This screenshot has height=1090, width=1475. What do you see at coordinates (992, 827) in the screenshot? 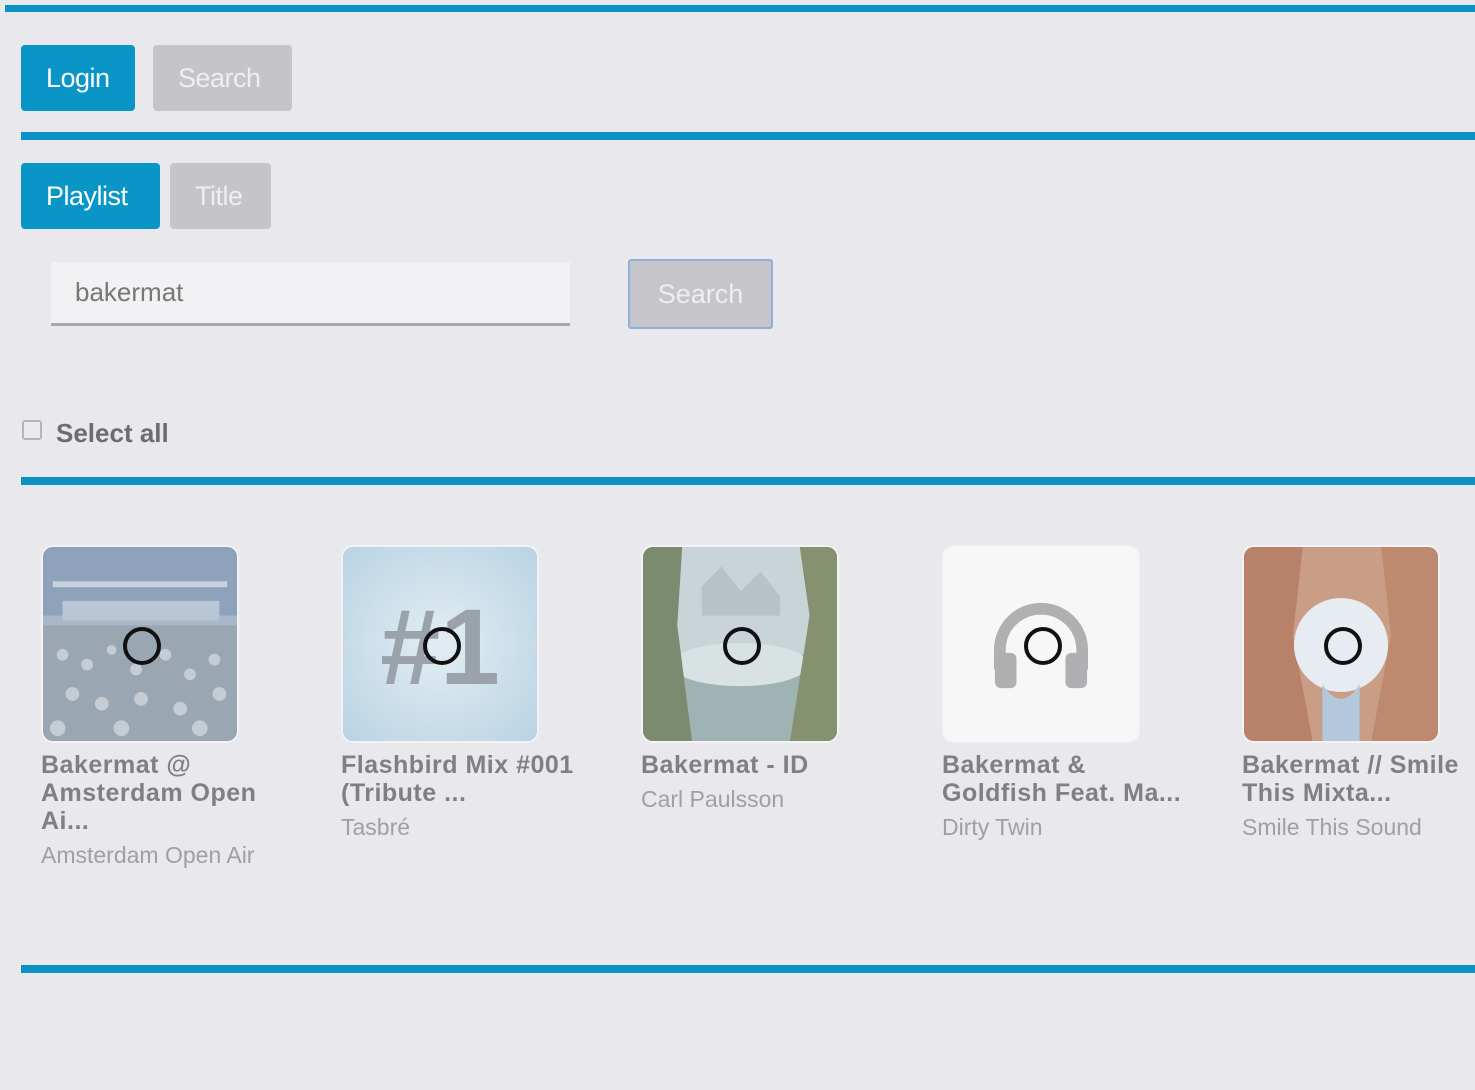
I see `result-artist: Dirty Twin` at bounding box center [992, 827].